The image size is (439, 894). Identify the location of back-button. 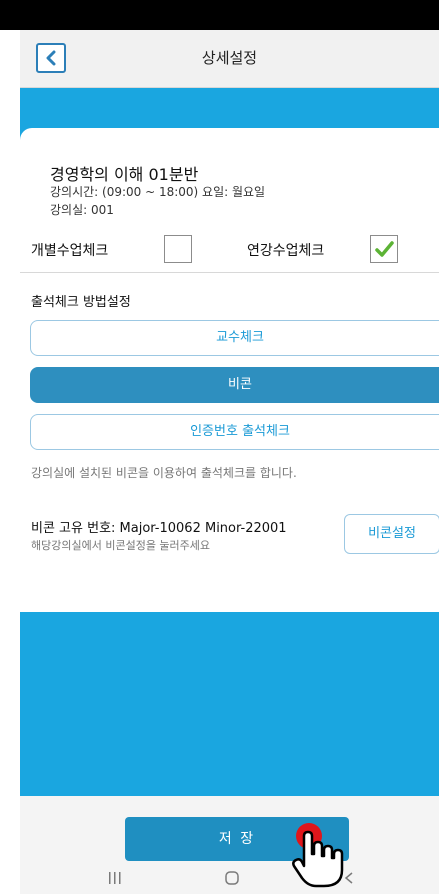
(51, 58).